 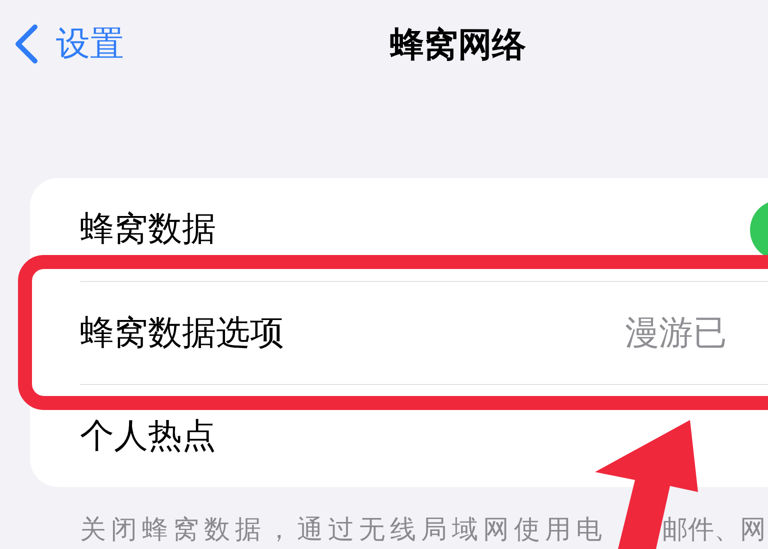 What do you see at coordinates (714, 530) in the screenshot?
I see `footer-text: 邮件、网` at bounding box center [714, 530].